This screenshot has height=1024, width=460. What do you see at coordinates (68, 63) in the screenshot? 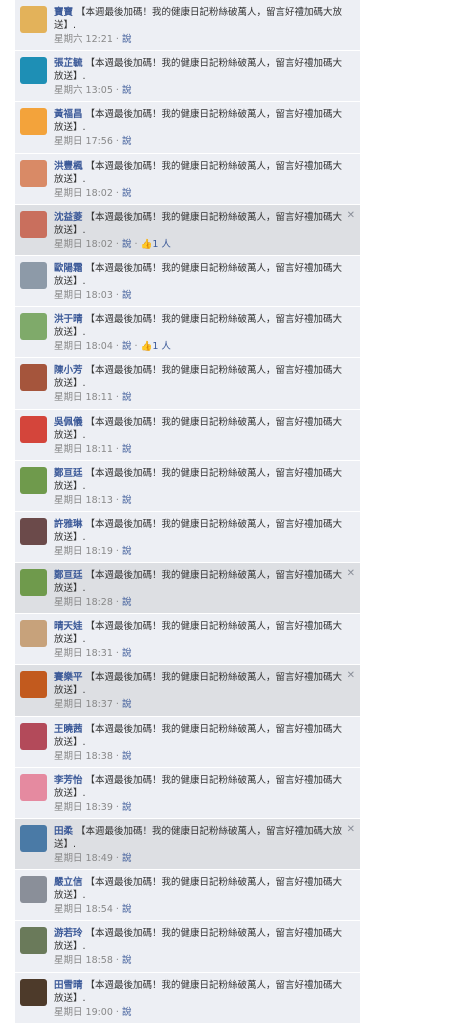
I see `commenter-name: 張芷毓` at bounding box center [68, 63].